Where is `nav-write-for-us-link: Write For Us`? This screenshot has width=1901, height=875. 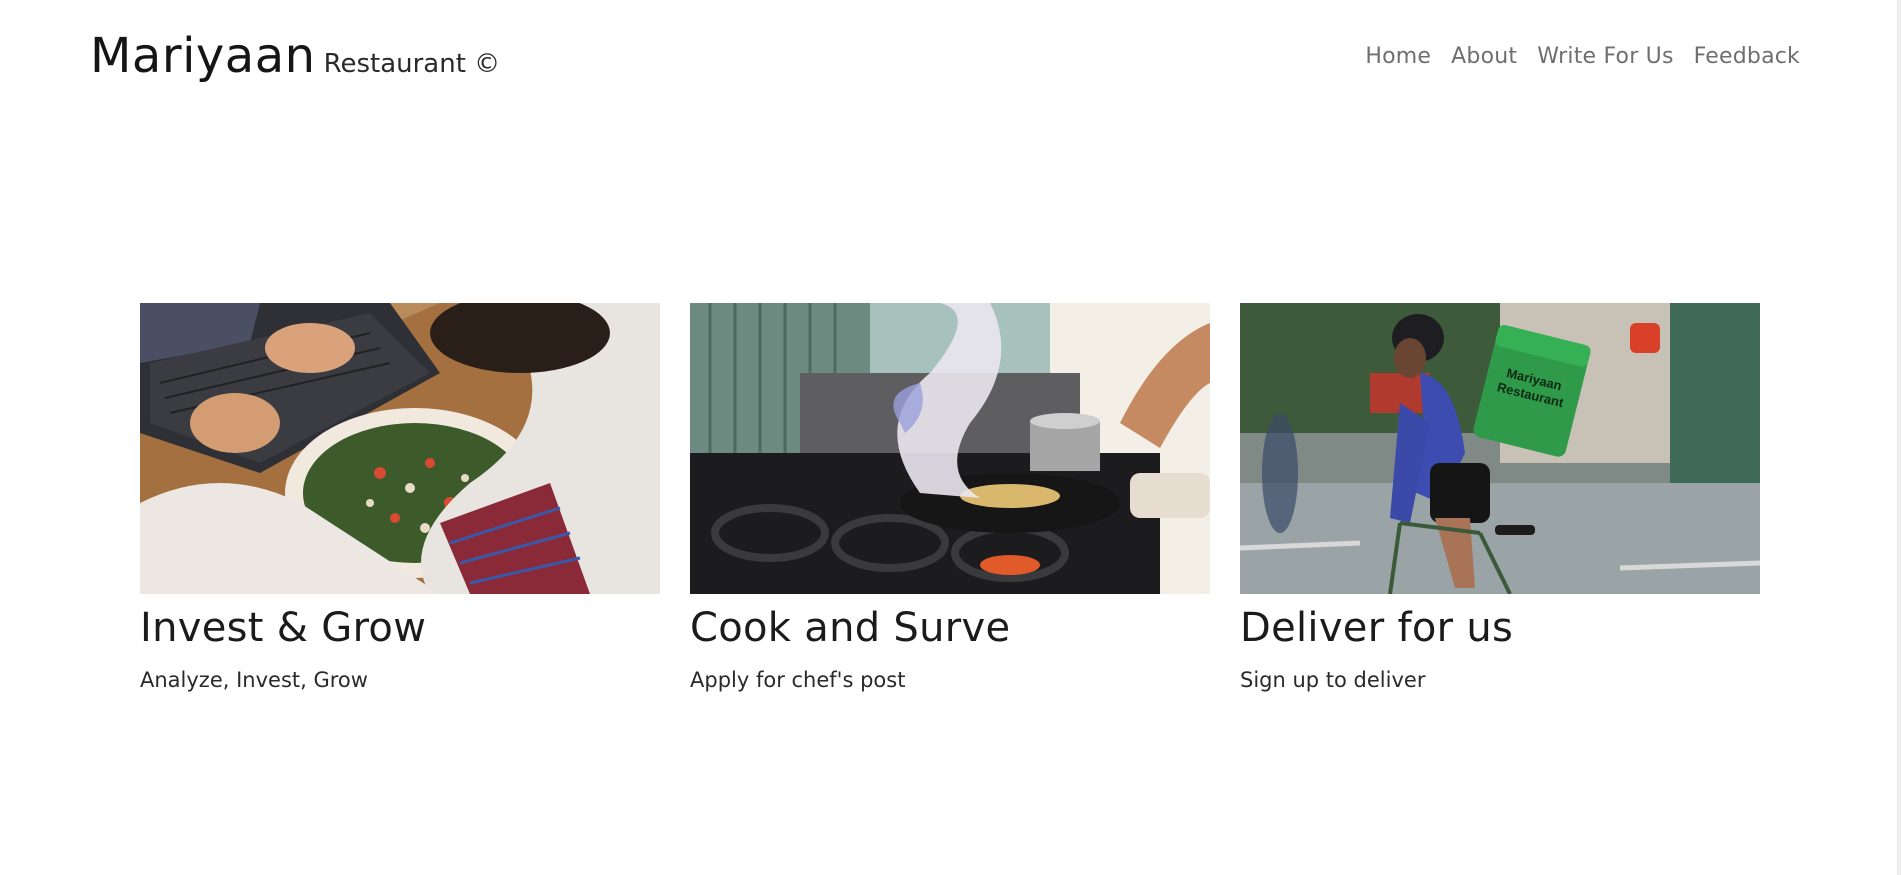 nav-write-for-us-link: Write For Us is located at coordinates (1605, 56).